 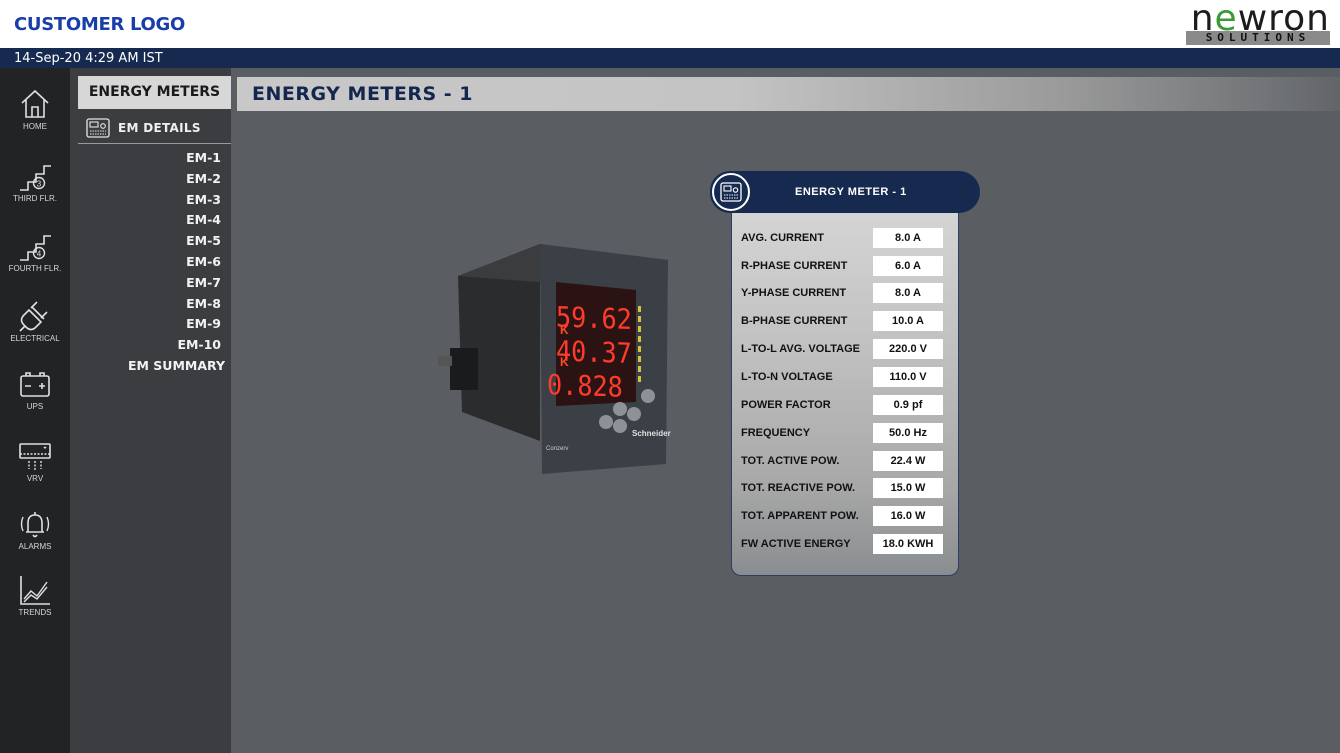 I want to click on em-summary: EM SUMMARY, so click(x=154, y=366).